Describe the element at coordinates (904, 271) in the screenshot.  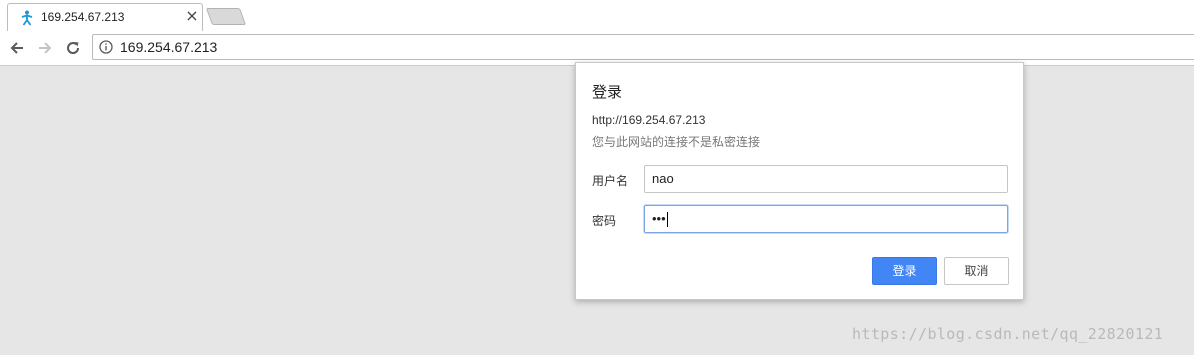
I see `login-button: 登录` at that location.